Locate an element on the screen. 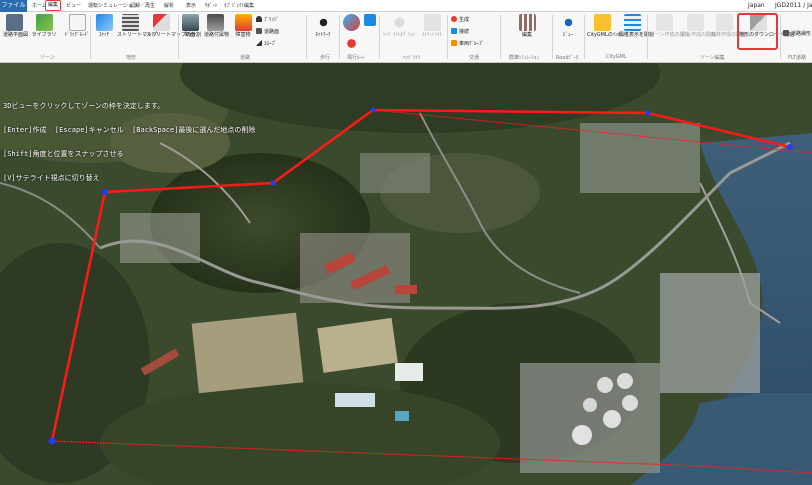  traffic-generate-button: 生成 is located at coordinates (460, 20).